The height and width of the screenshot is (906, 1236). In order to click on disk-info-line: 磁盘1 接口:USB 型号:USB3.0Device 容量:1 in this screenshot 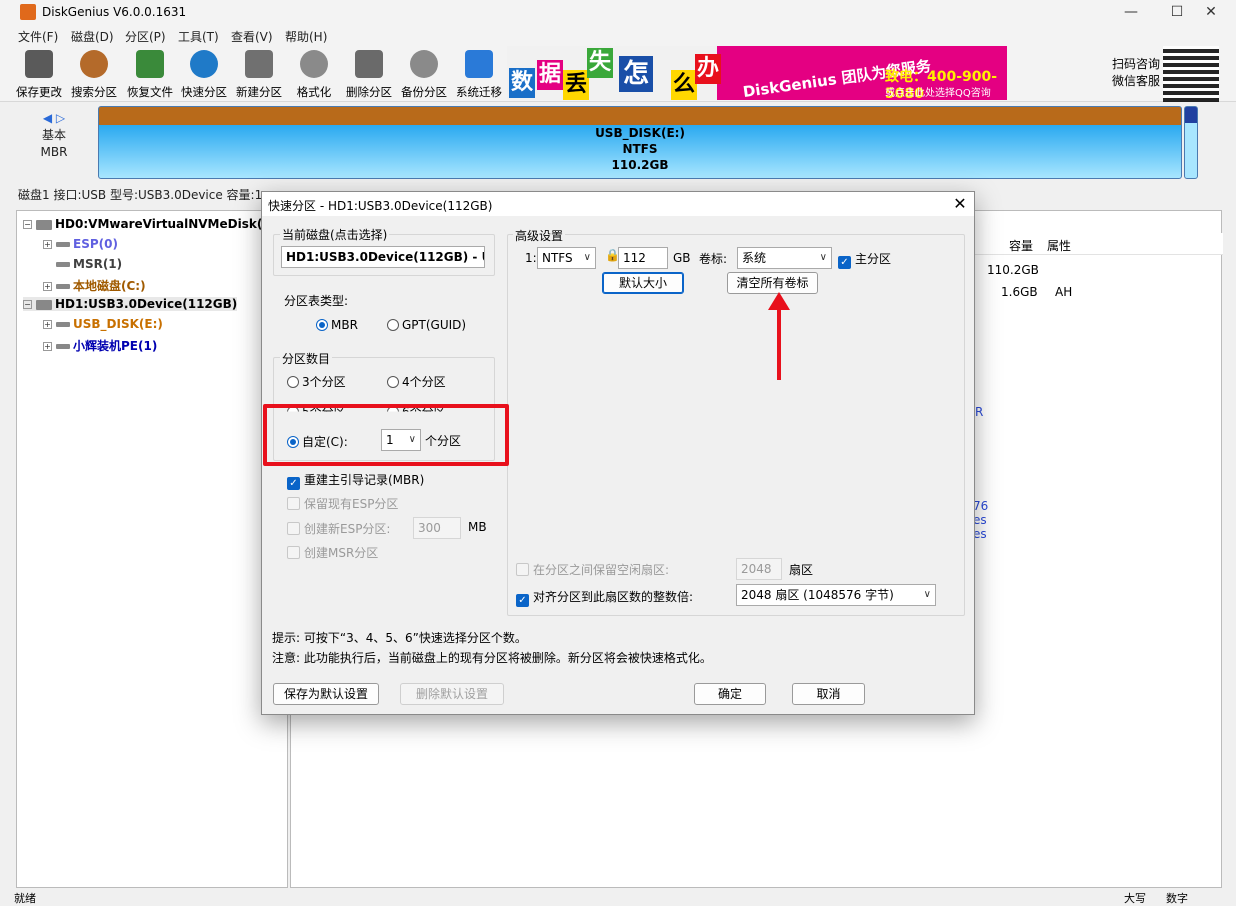, I will do `click(140, 195)`.